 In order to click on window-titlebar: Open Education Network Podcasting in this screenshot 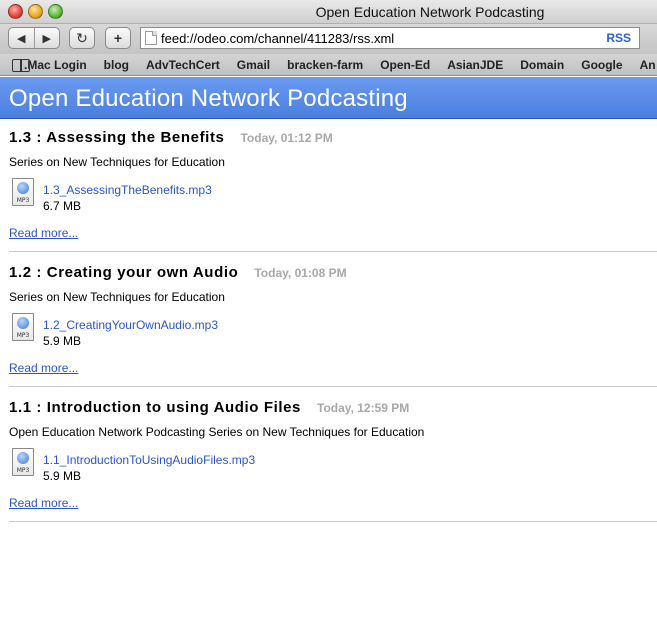, I will do `click(328, 12)`.